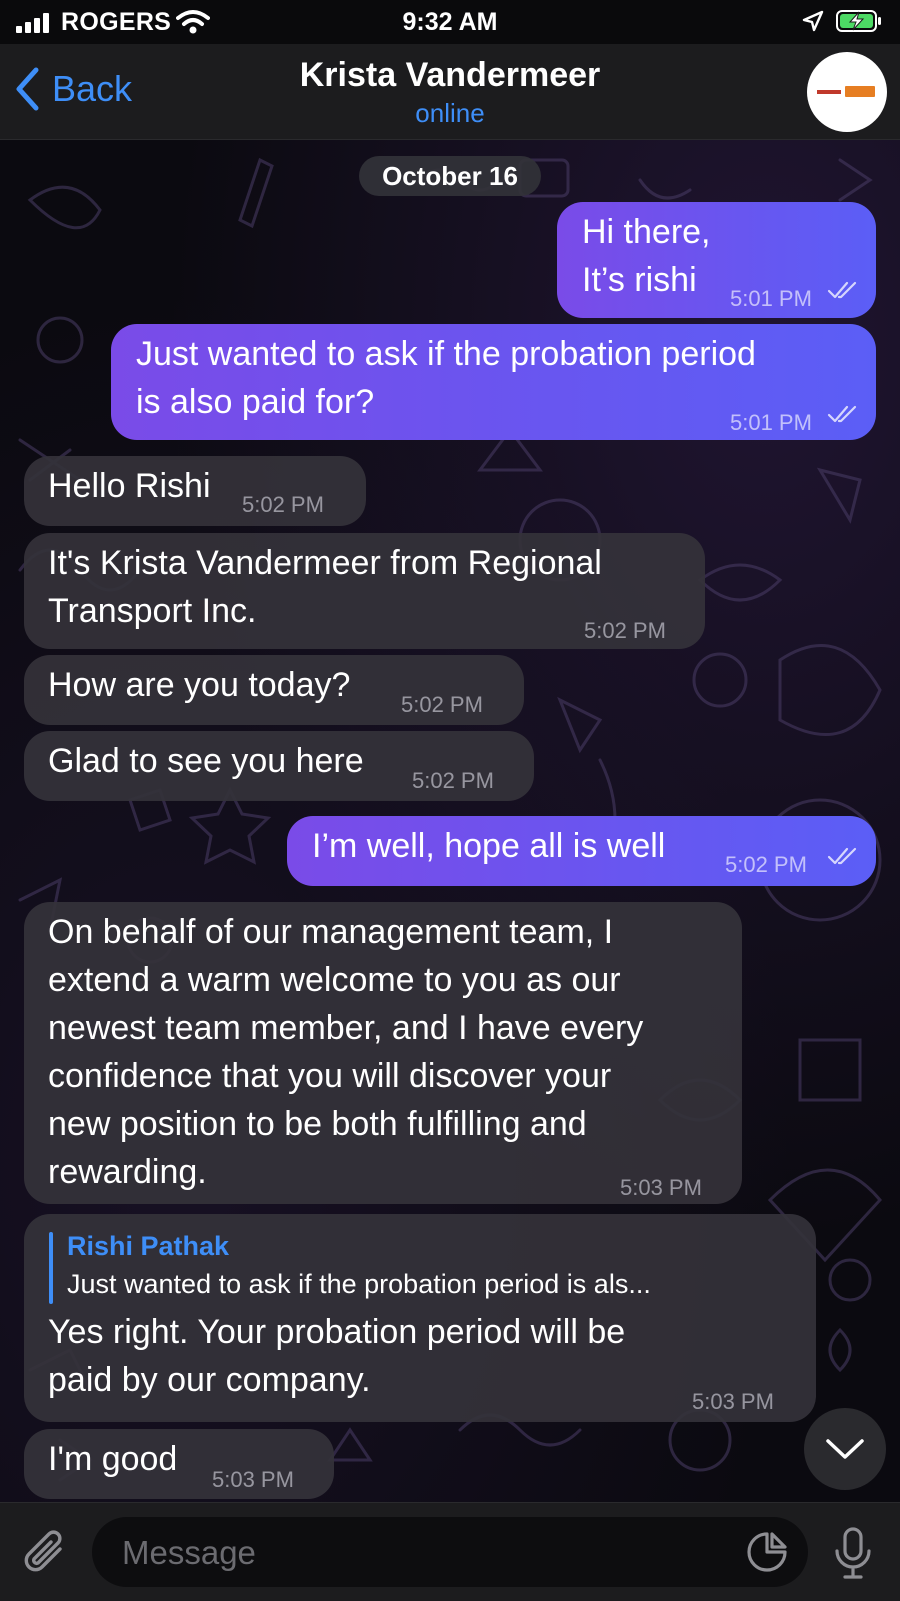 This screenshot has height=1601, width=900. I want to click on contact-avatar, so click(847, 92).